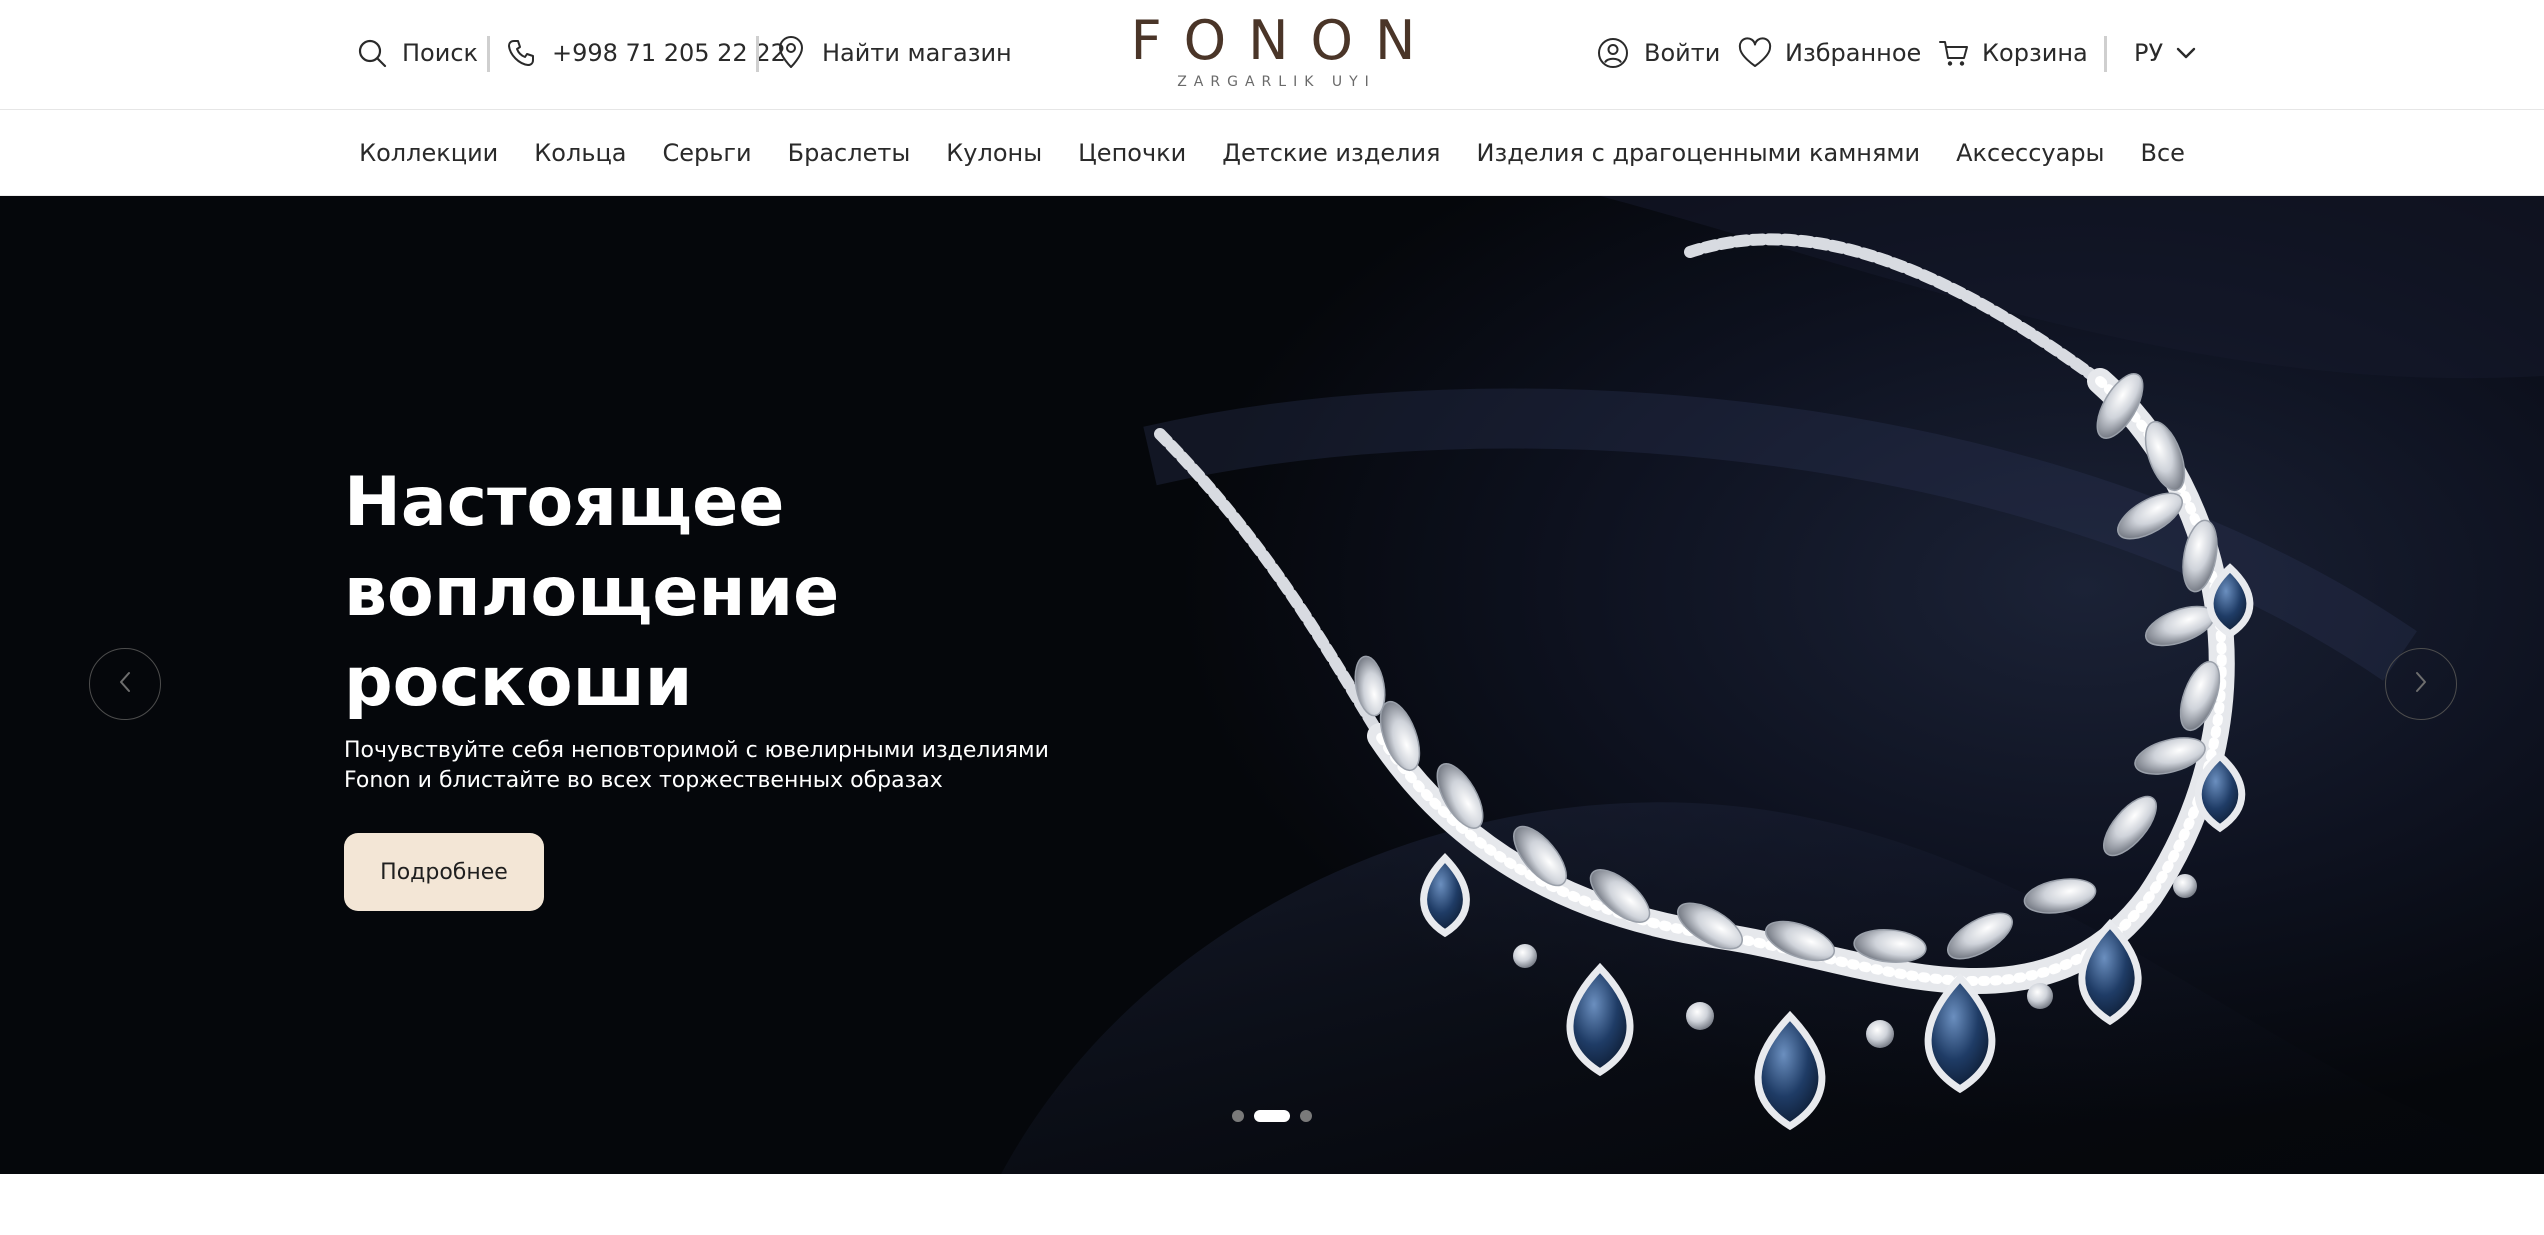  I want to click on search-icon, so click(372, 53).